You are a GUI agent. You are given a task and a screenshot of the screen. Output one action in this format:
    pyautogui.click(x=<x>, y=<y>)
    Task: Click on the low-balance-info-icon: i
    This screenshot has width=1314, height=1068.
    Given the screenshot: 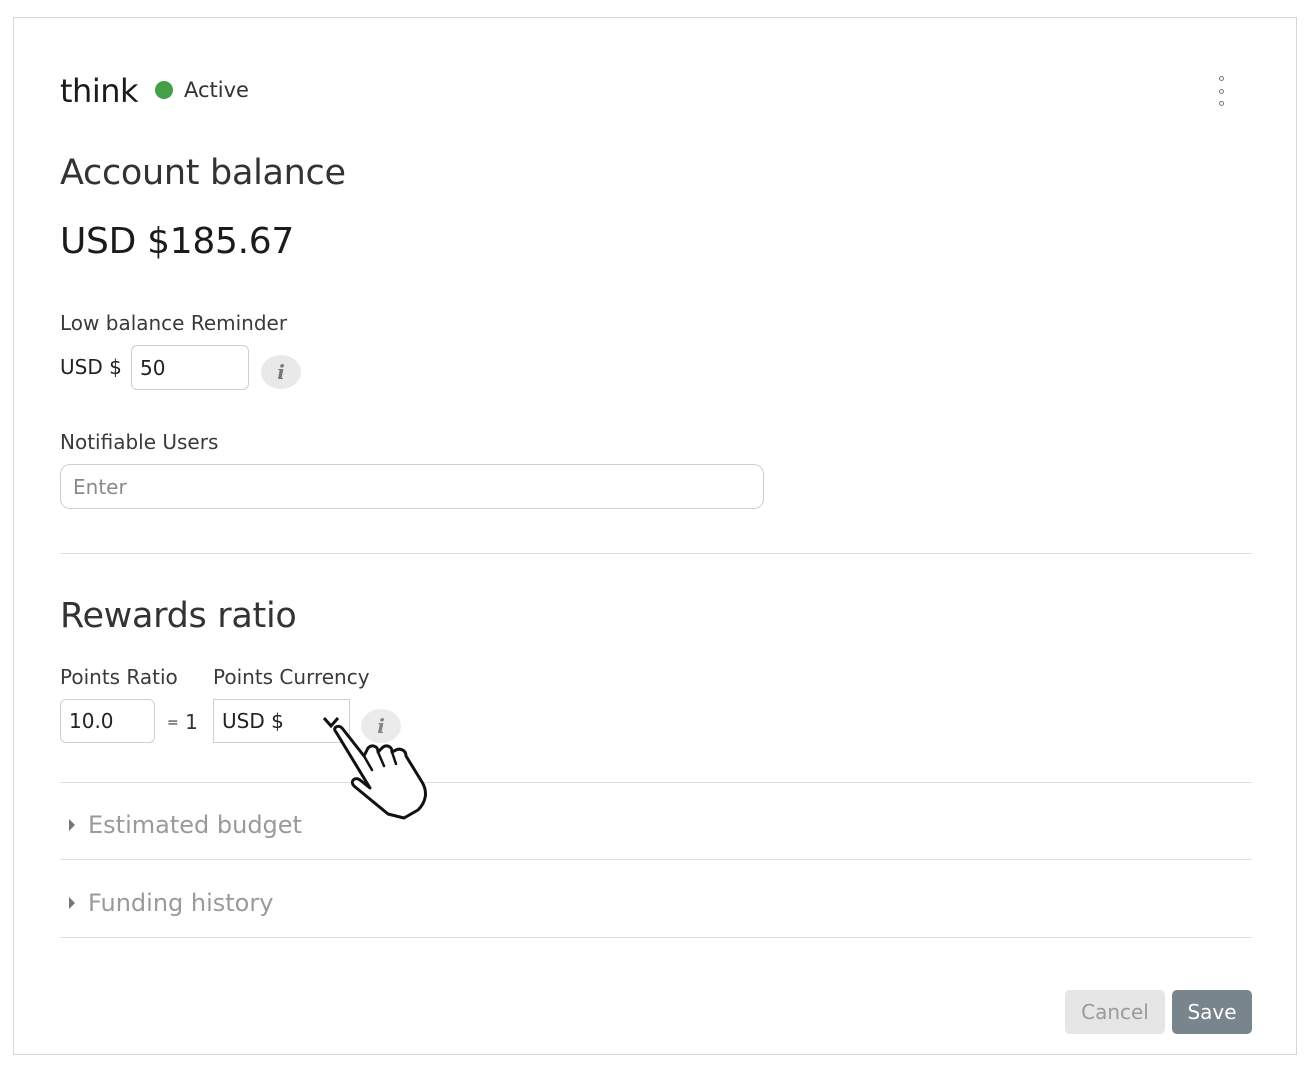 What is the action you would take?
    pyautogui.click(x=281, y=372)
    